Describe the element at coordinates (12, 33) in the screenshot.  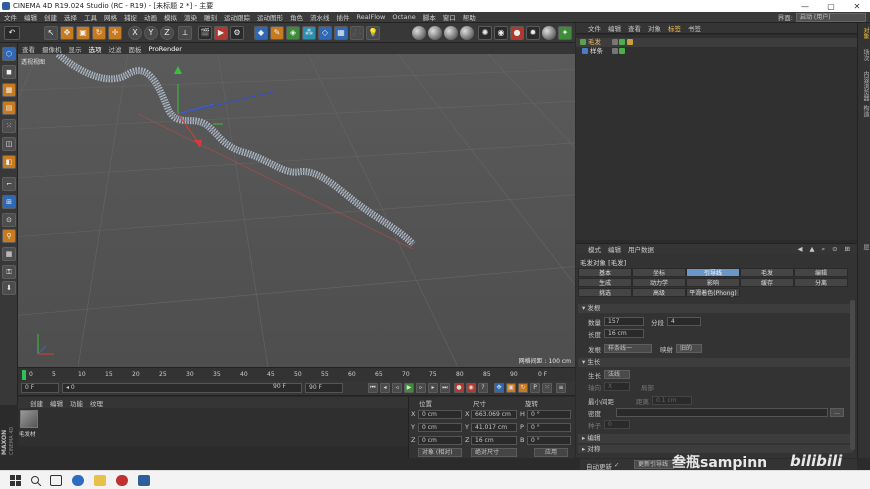
I see `undo-icon: ↶` at that location.